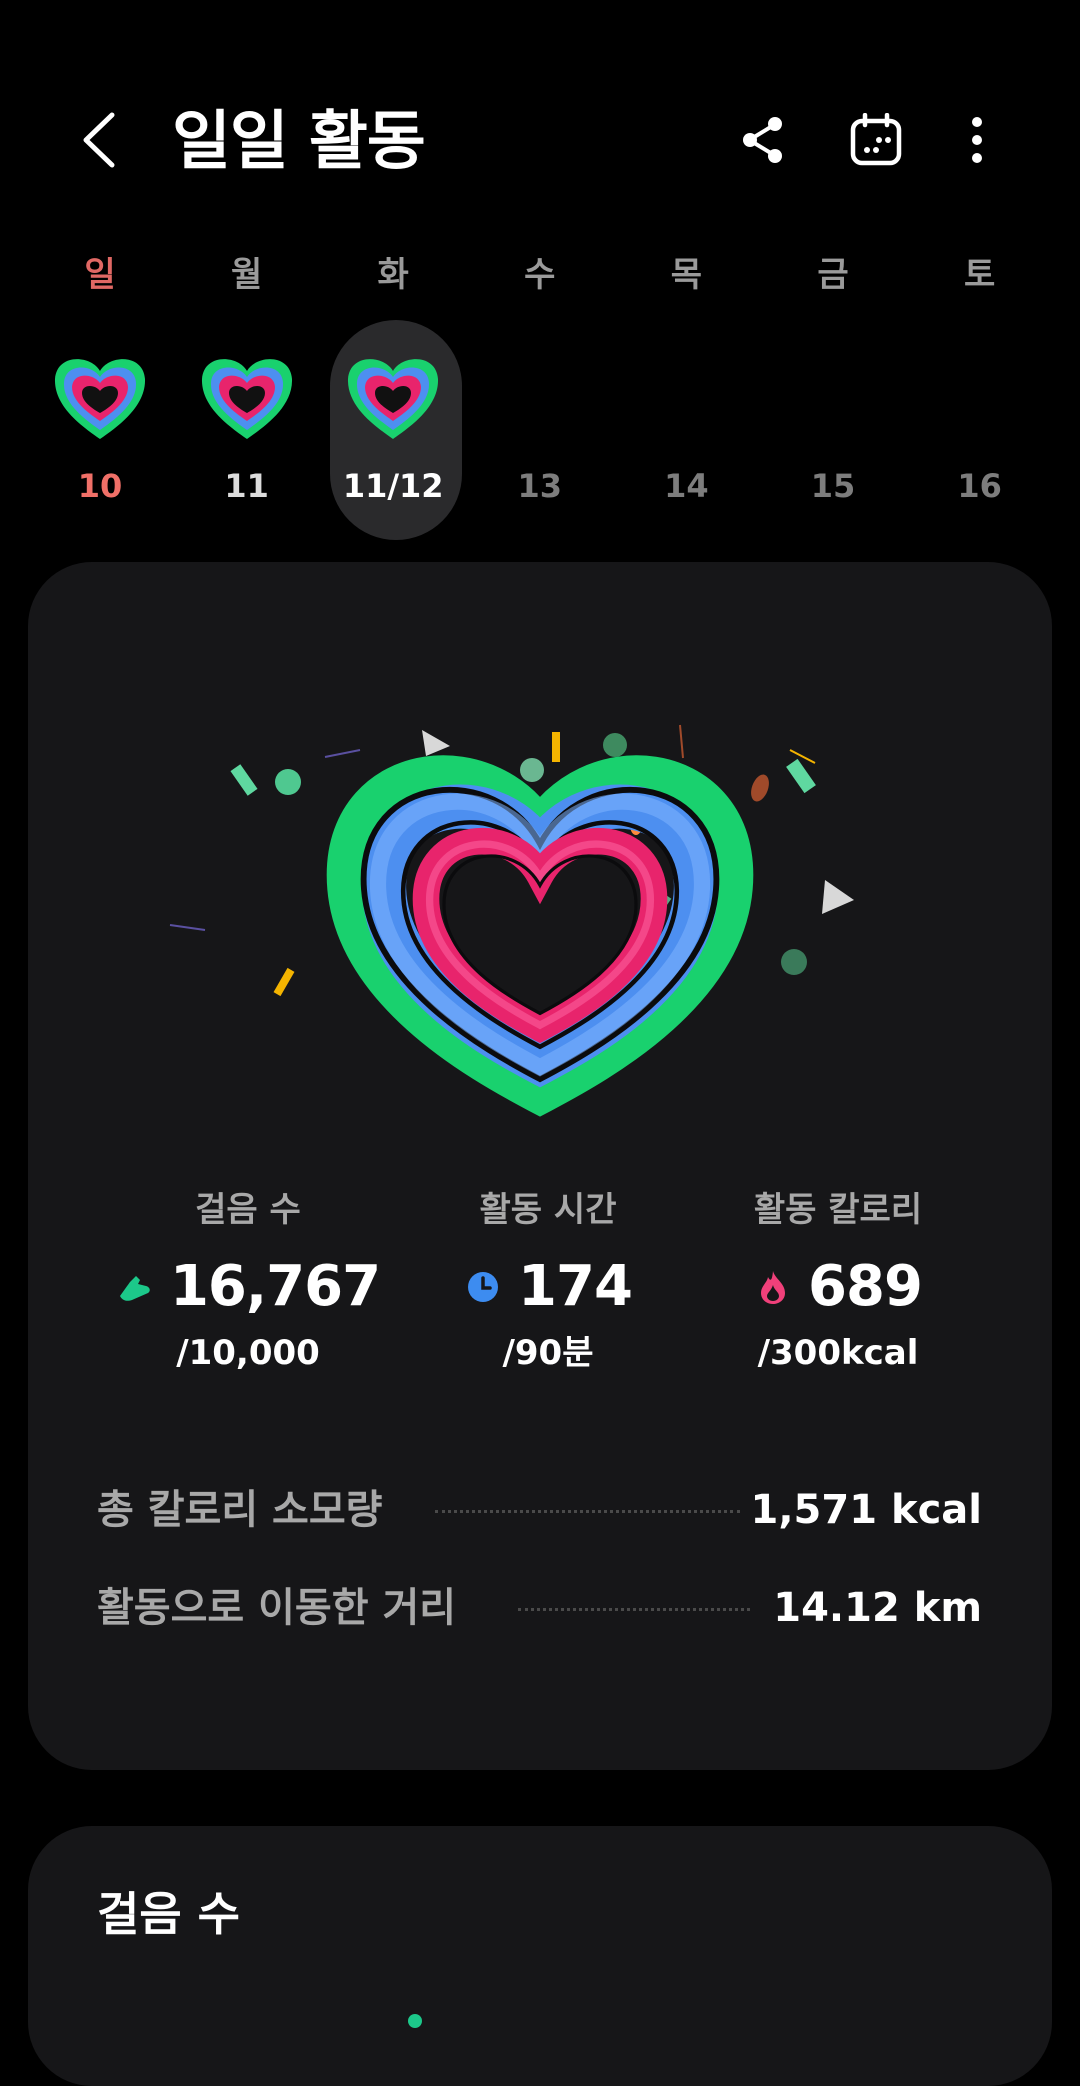  Describe the element at coordinates (393, 486) in the screenshot. I see `day-date: 11/12` at that location.